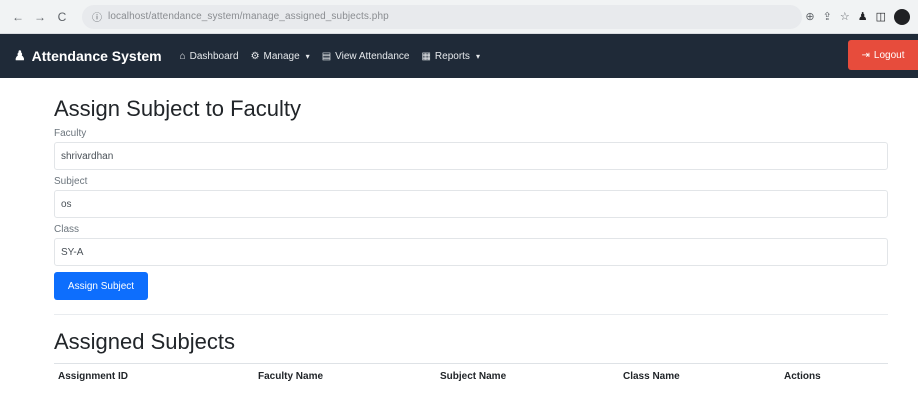 This screenshot has height=416, width=918. Describe the element at coordinates (881, 16) in the screenshot. I see `tab-search-icon: ◫` at that location.